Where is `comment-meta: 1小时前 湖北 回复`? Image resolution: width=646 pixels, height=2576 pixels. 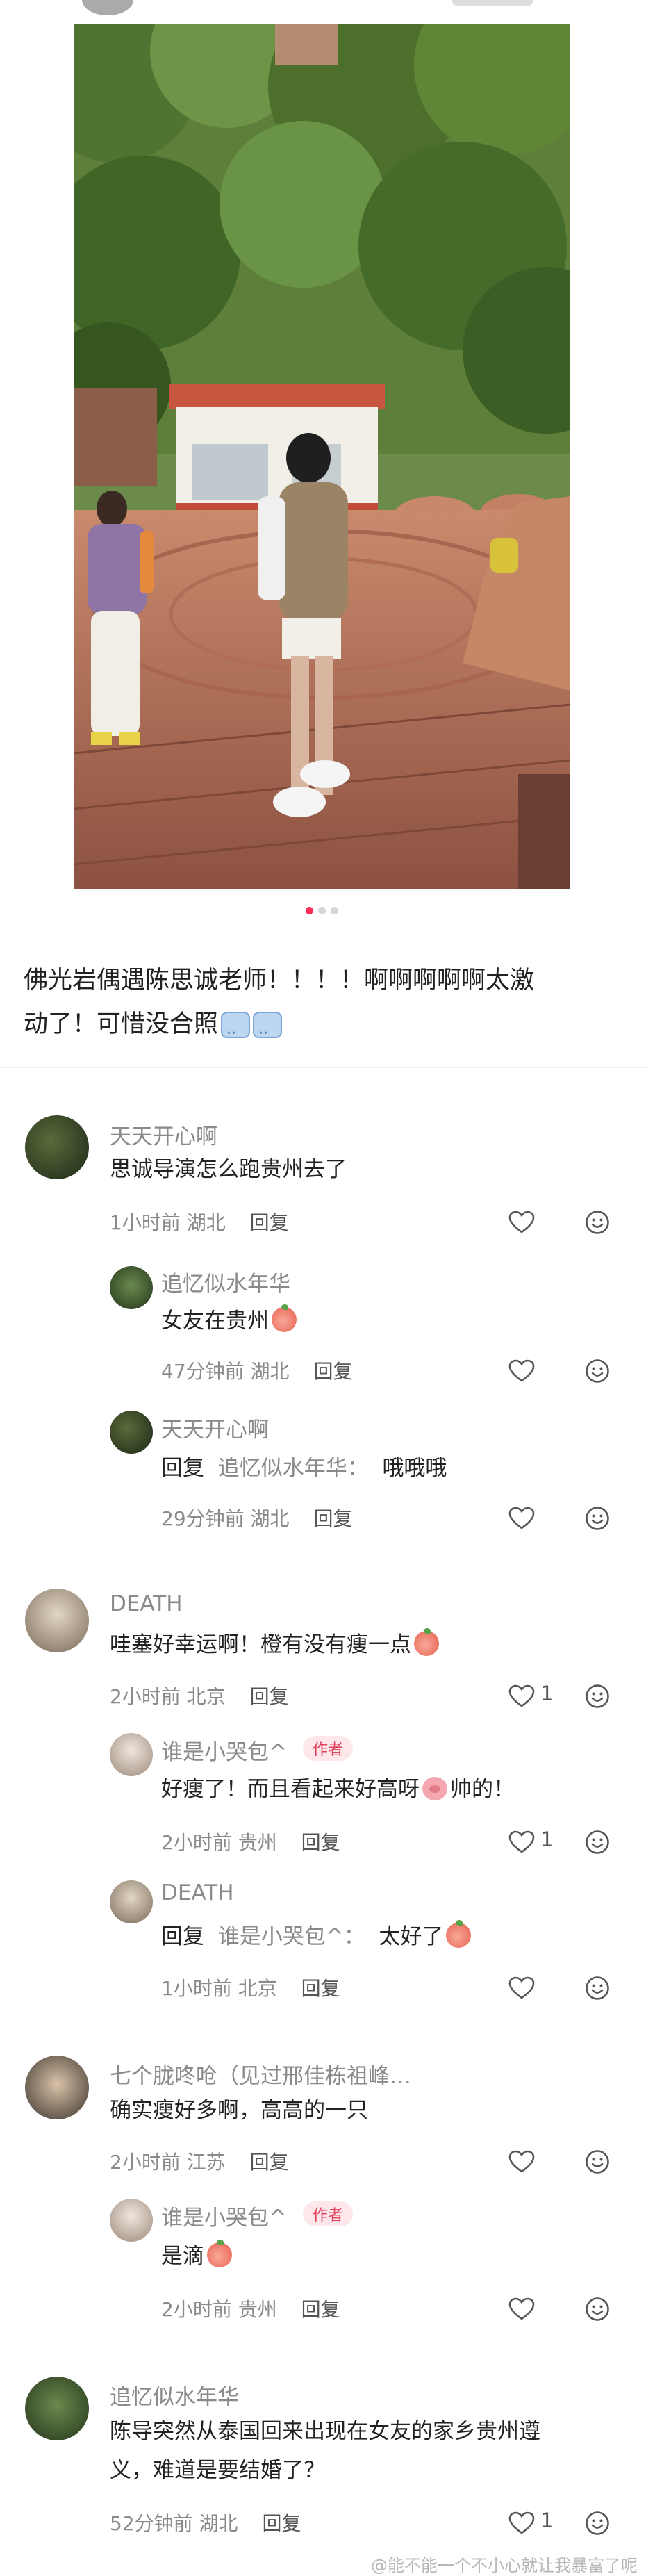 comment-meta: 1小时前 湖北 回复 is located at coordinates (199, 1222).